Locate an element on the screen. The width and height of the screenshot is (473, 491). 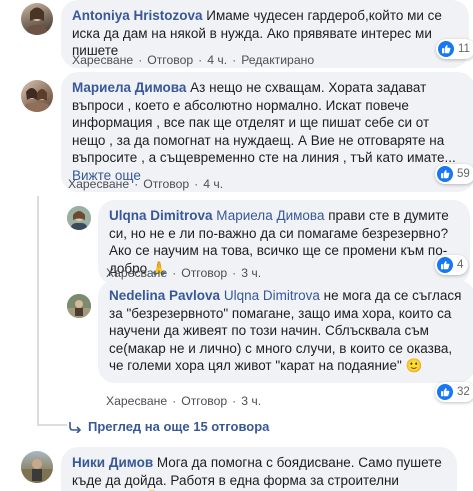
view-more-replies: Преглед на още 15 отговора is located at coordinates (168, 426).